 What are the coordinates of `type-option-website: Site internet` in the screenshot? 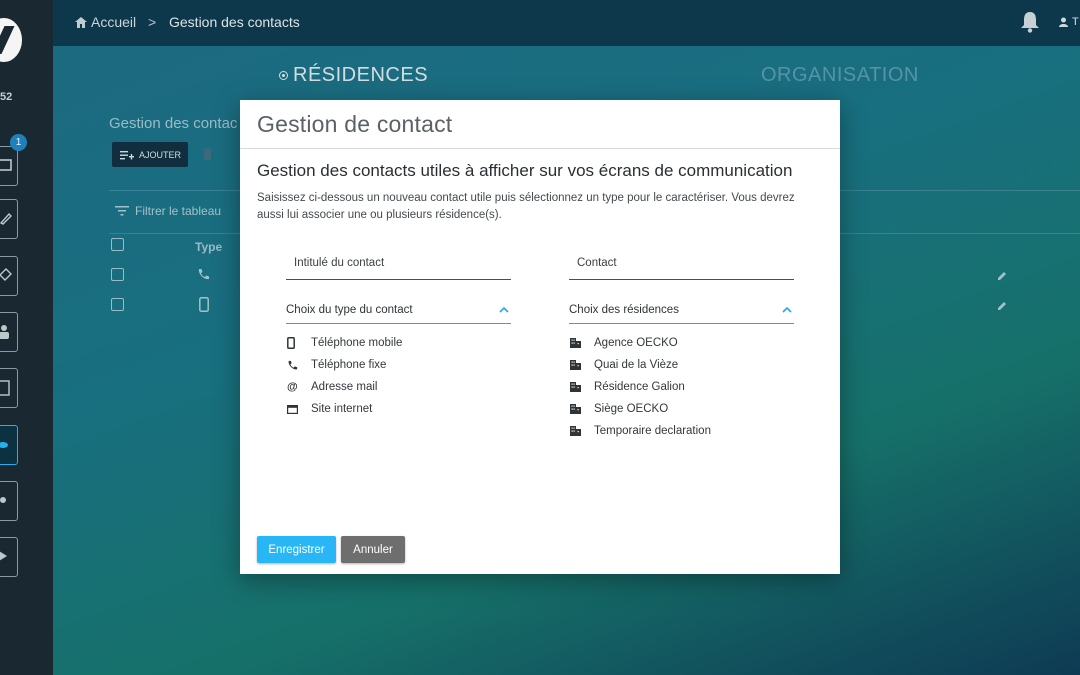 It's located at (329, 409).